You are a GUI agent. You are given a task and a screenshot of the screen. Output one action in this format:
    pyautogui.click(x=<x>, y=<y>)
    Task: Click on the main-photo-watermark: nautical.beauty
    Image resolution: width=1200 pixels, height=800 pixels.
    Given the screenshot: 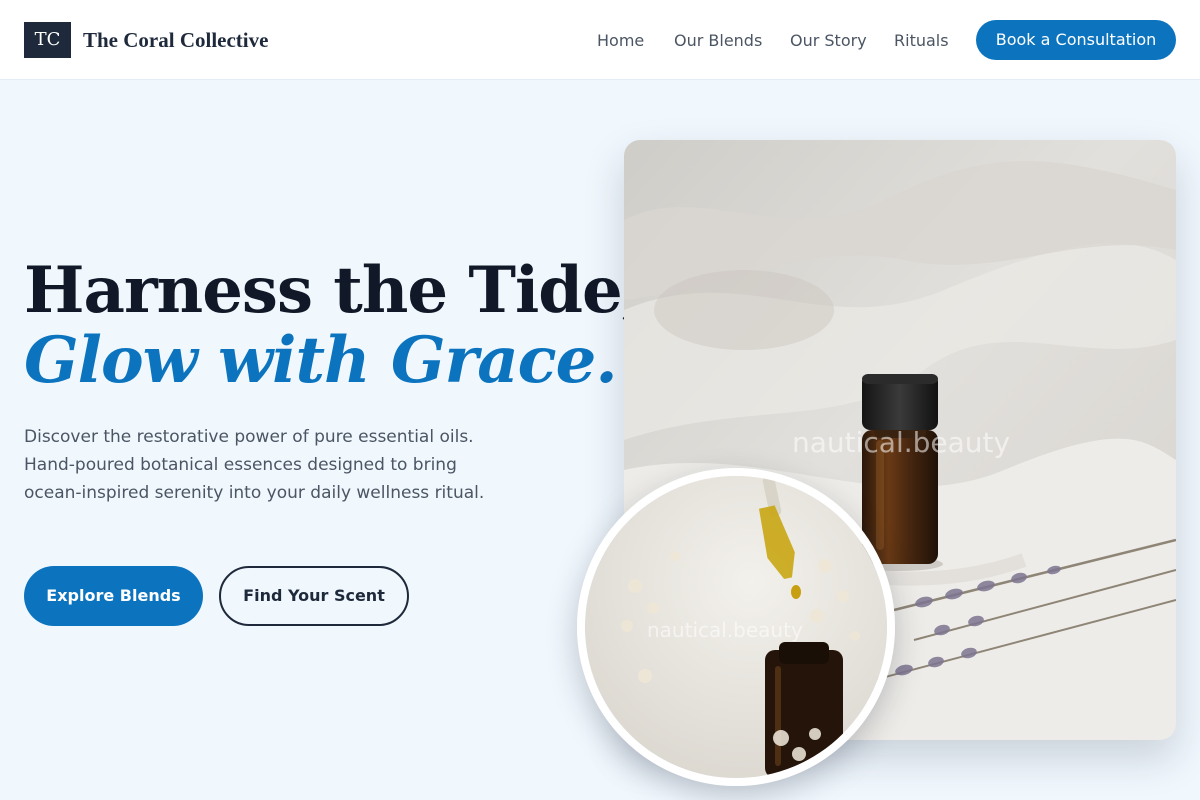 What is the action you would take?
    pyautogui.click(x=901, y=442)
    